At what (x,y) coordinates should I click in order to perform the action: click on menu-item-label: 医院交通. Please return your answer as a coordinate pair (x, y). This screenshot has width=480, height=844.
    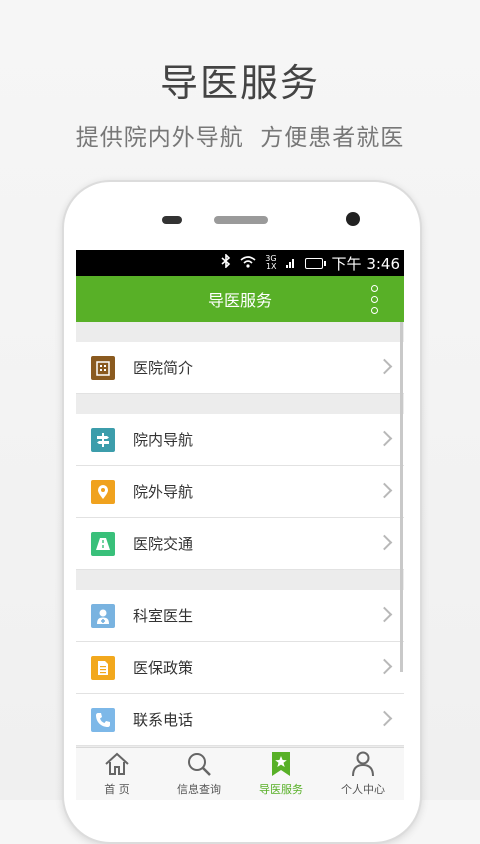
    Looking at the image, I should click on (163, 544).